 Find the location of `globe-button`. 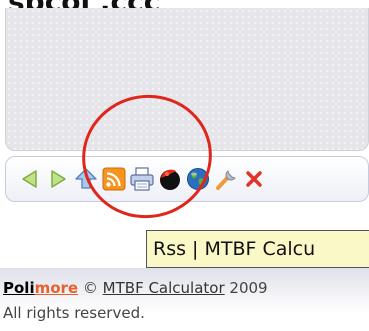

globe-button is located at coordinates (198, 179).